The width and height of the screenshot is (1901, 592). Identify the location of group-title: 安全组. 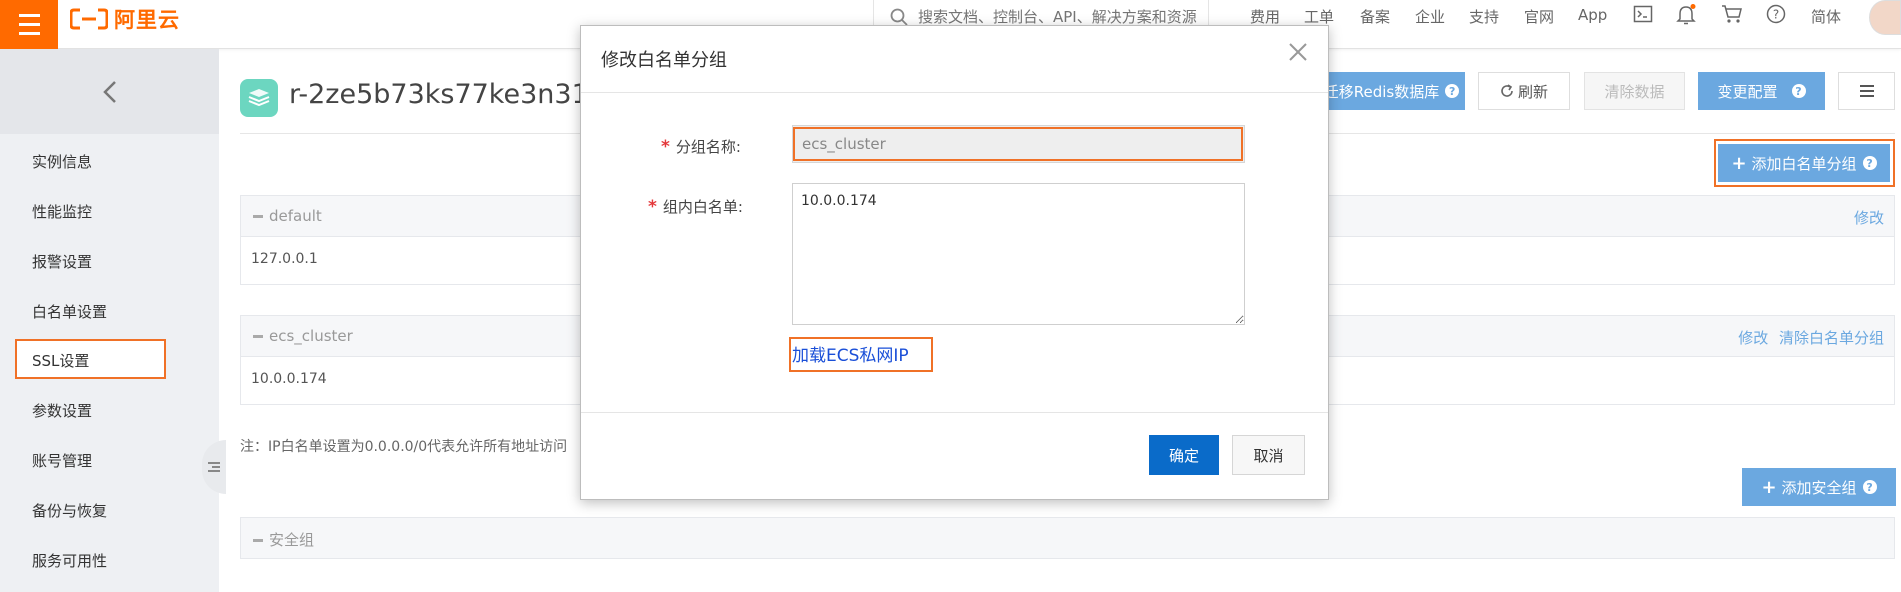
(283, 539).